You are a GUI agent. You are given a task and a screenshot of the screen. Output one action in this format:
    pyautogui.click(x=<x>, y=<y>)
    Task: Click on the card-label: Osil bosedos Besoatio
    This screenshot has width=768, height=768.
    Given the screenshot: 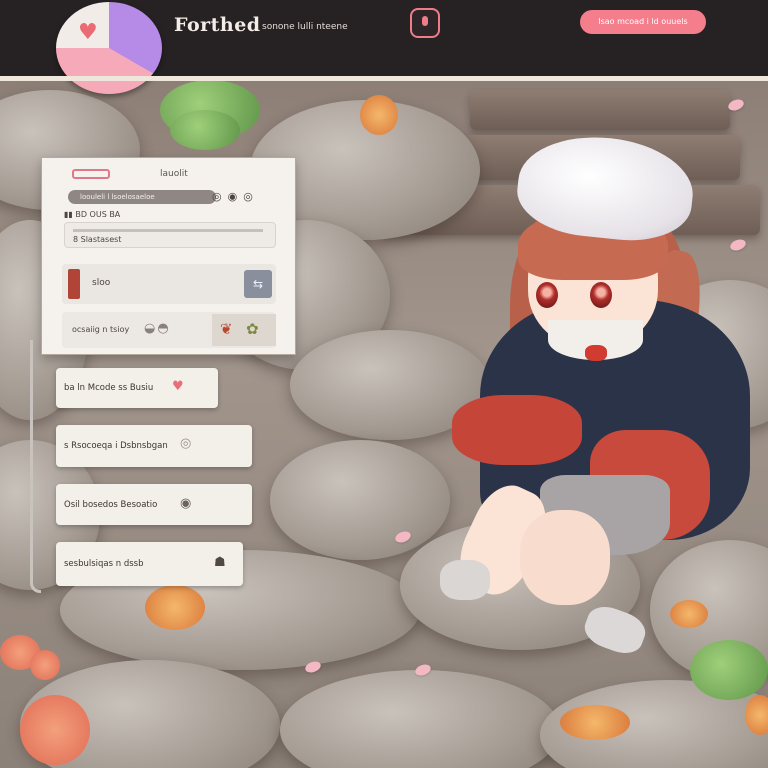 What is the action you would take?
    pyautogui.click(x=111, y=505)
    